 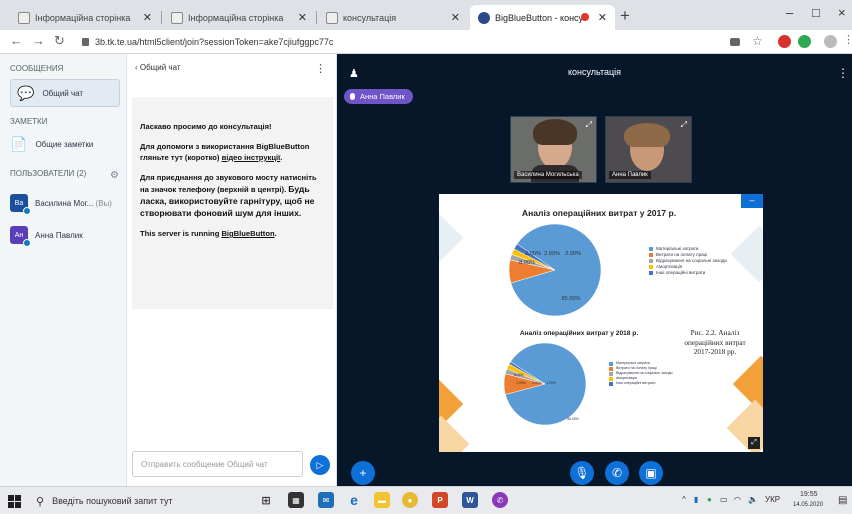 I want to click on camera-permission-icon, so click(x=735, y=42).